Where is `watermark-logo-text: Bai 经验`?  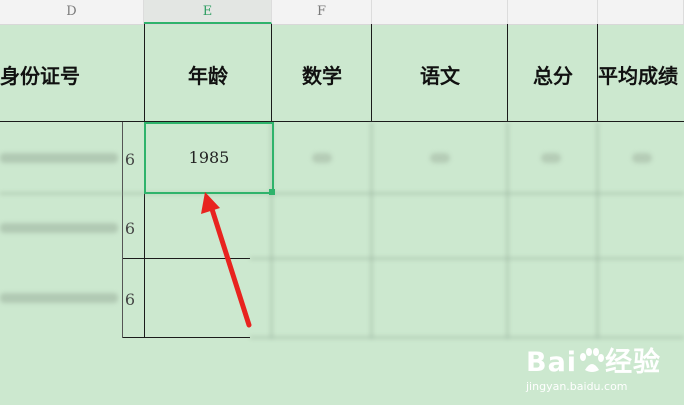
watermark-logo-text: Bai 经验 is located at coordinates (594, 362).